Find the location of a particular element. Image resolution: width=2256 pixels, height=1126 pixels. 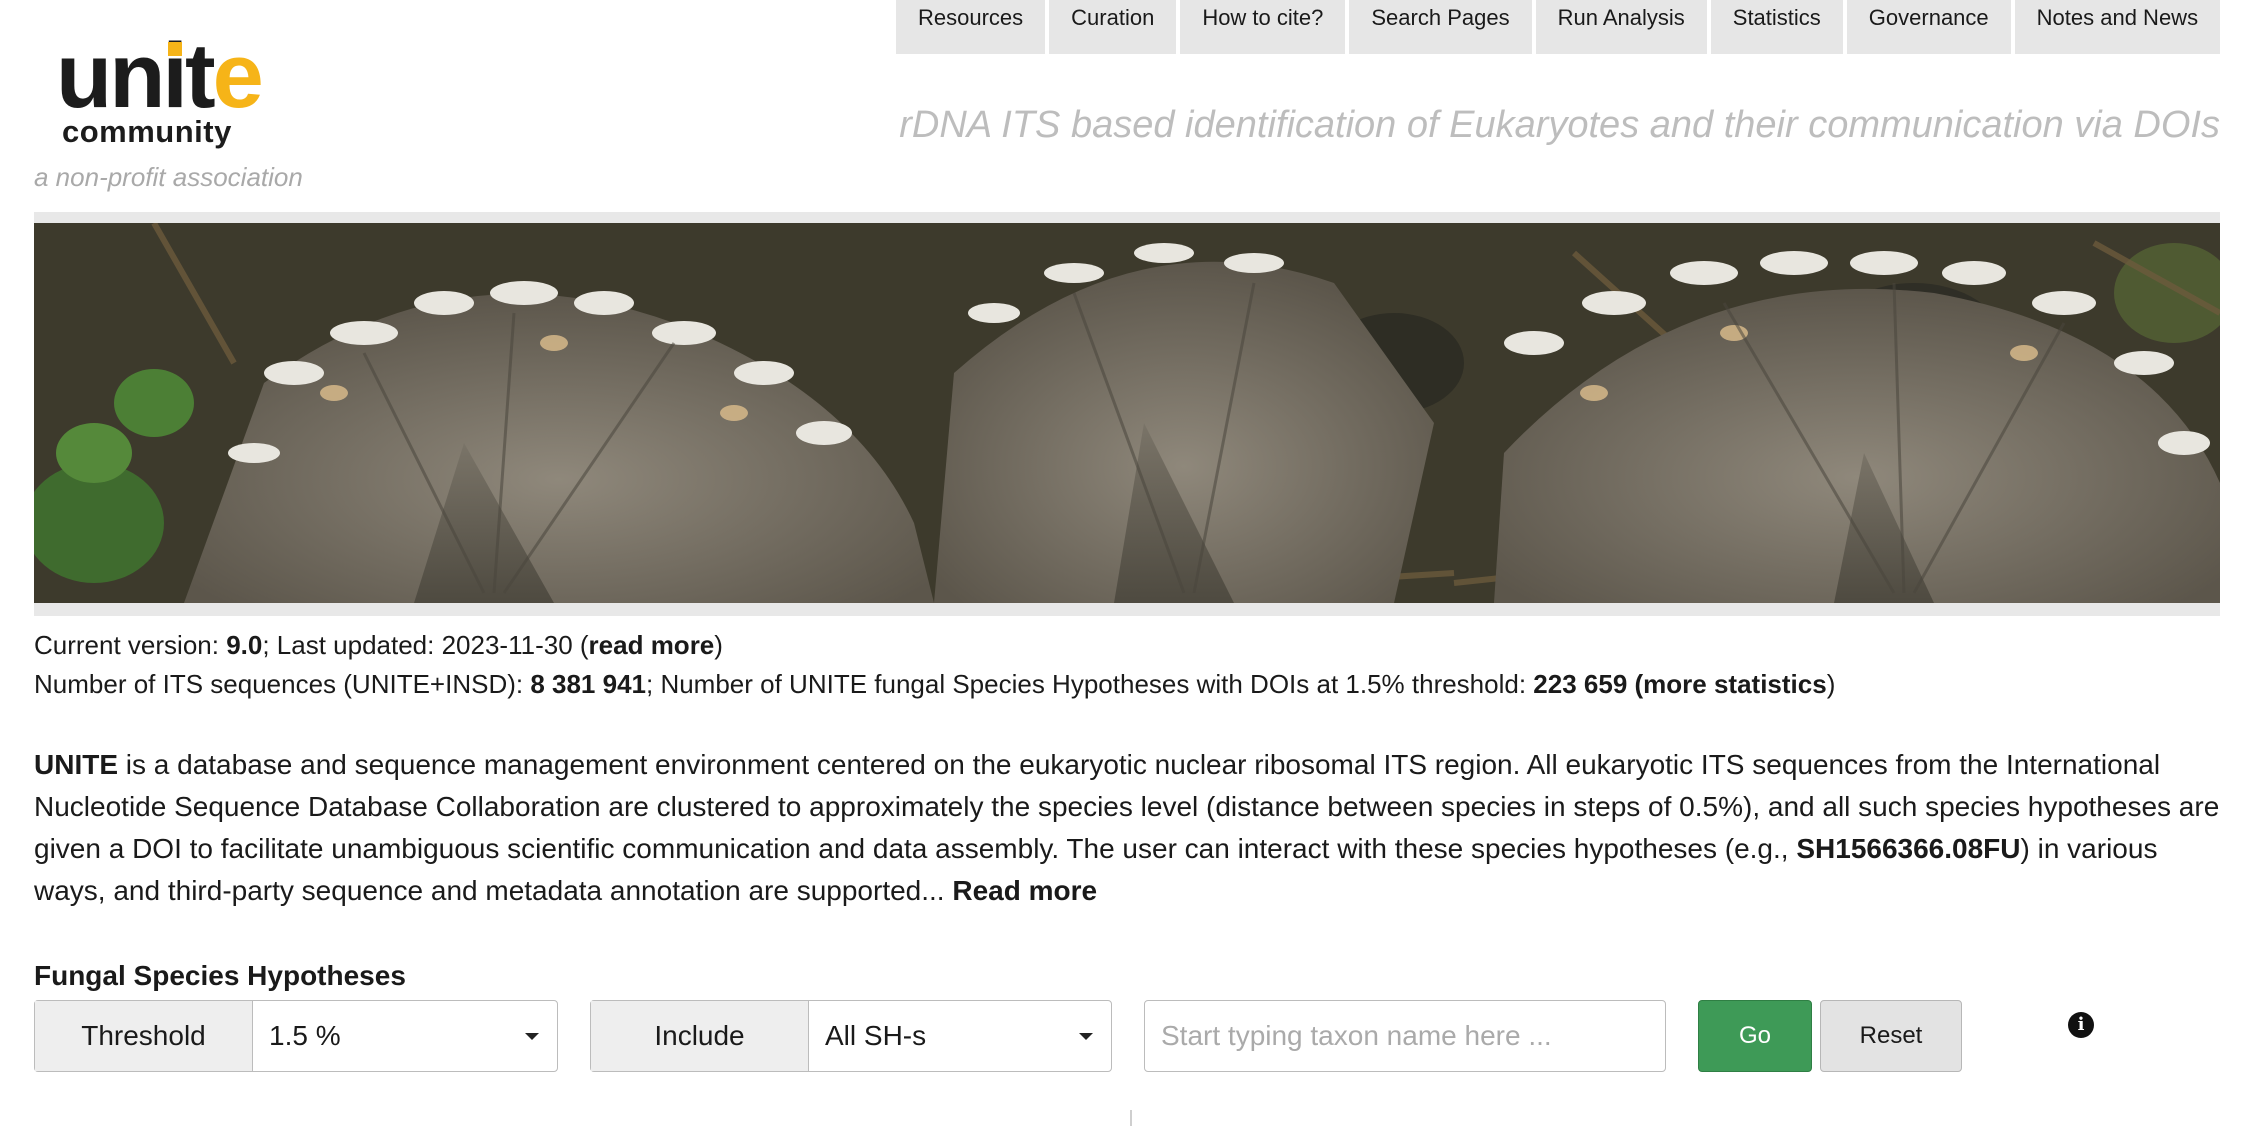

nav-notes-and-news: Notes and News is located at coordinates (2117, 27).